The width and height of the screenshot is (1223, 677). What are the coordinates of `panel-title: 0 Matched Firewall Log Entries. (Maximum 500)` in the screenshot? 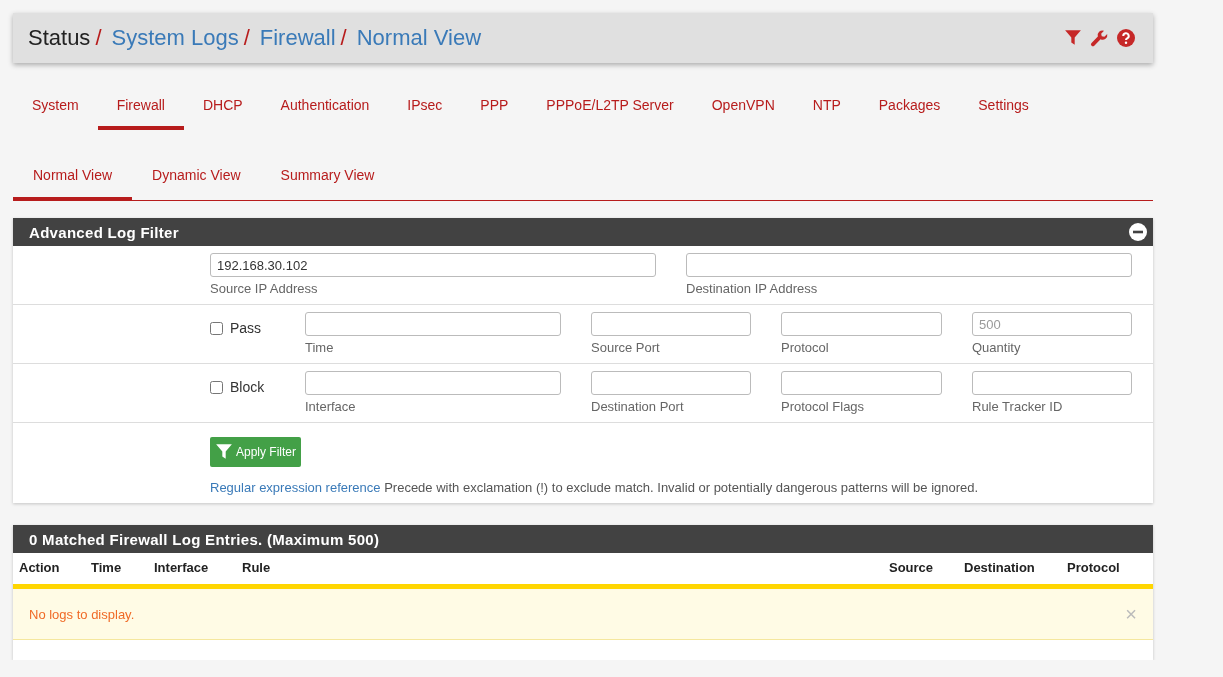 It's located at (204, 539).